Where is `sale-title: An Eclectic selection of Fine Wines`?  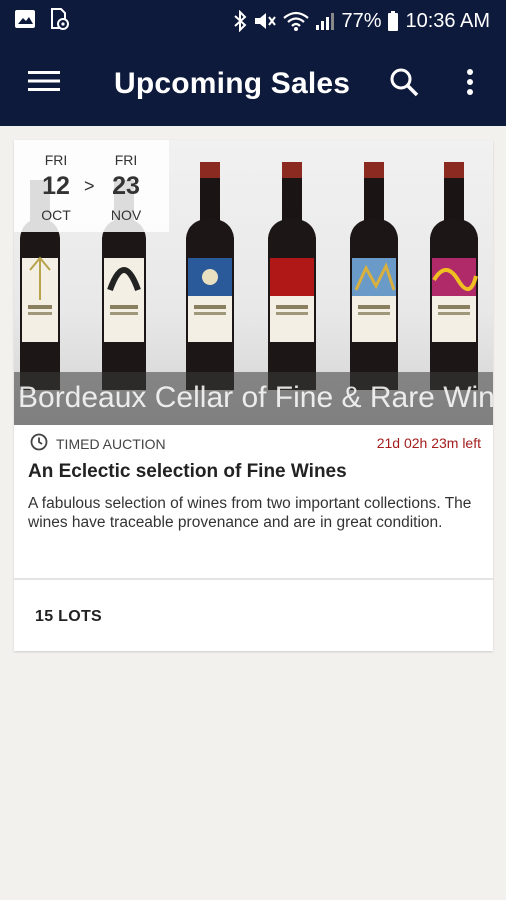 sale-title: An Eclectic selection of Fine Wines is located at coordinates (187, 471).